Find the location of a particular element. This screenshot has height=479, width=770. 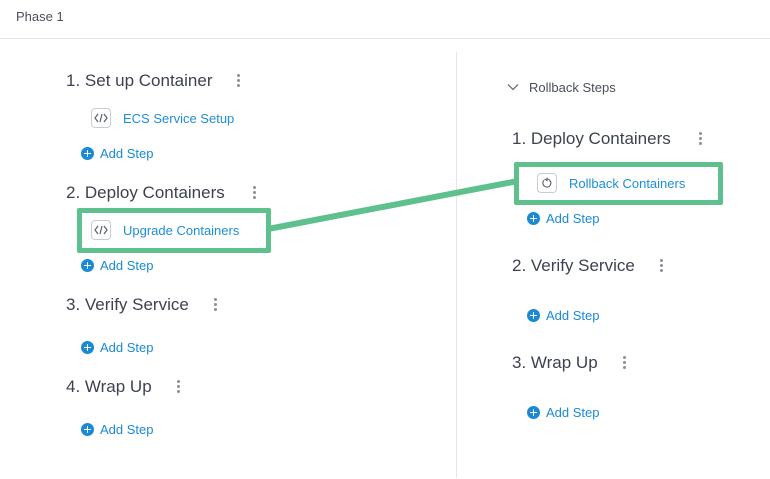

phase-section-title: 1. Set up Container is located at coordinates (139, 80).